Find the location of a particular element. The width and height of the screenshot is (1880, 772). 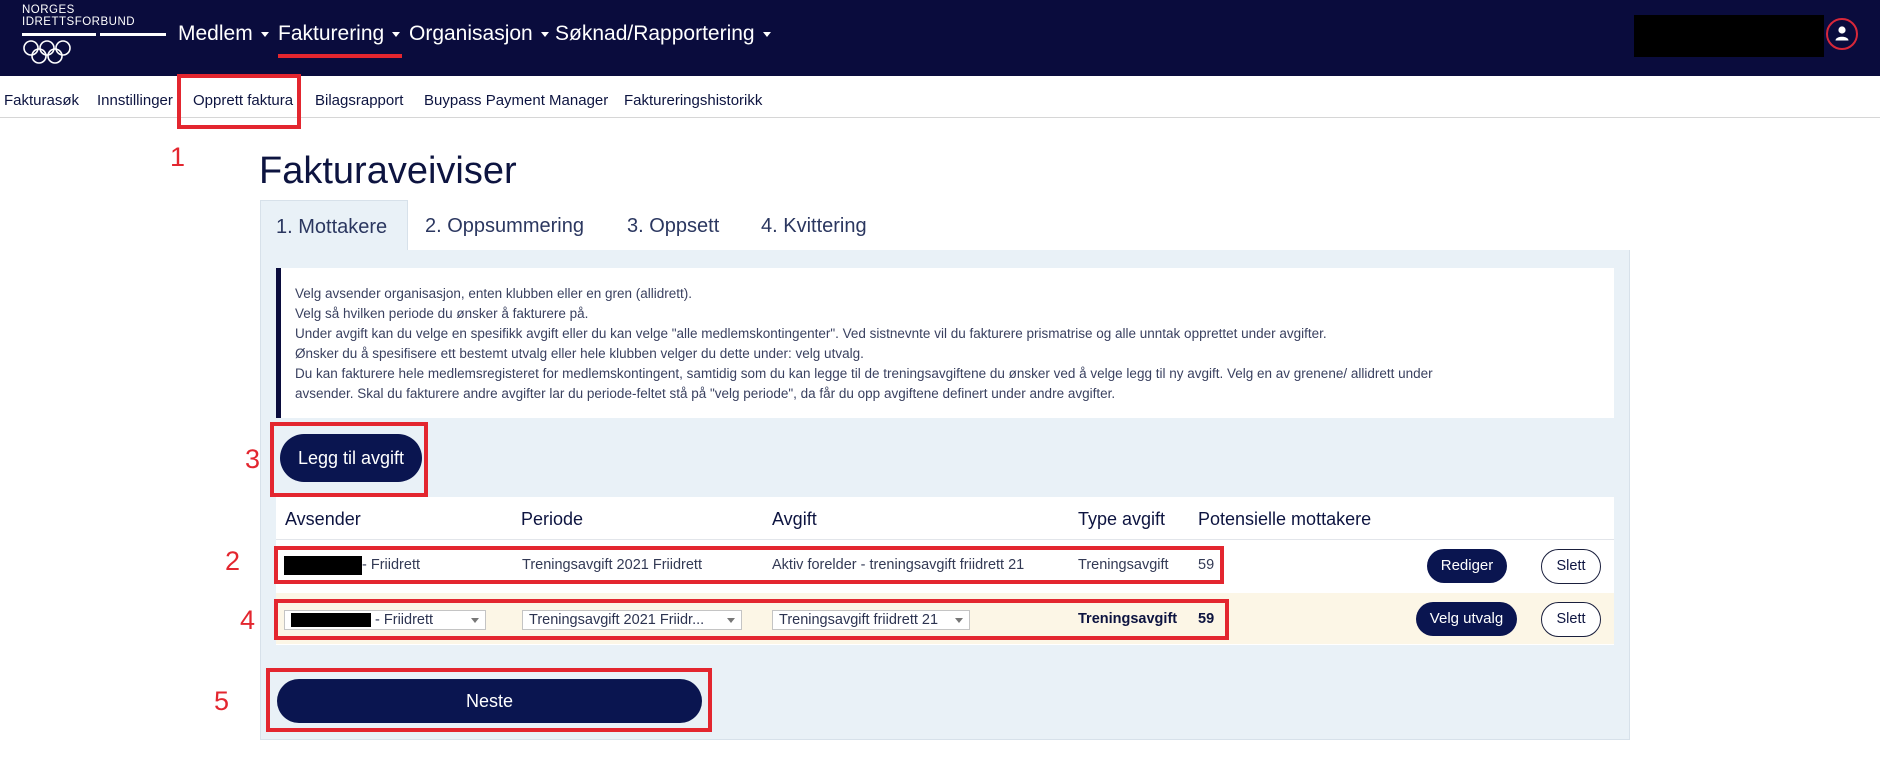

subnav-bilagsrapport: Bilagsrapport is located at coordinates (359, 100).